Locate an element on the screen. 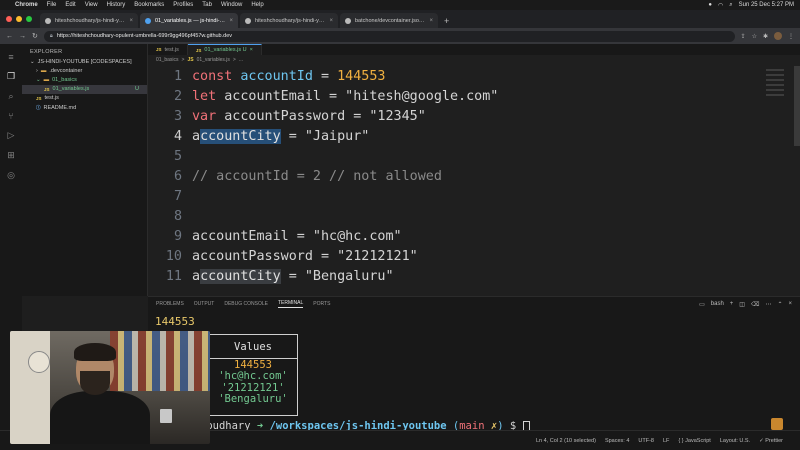 The width and height of the screenshot is (800, 450). add-terminal-icon: + is located at coordinates (732, 304).